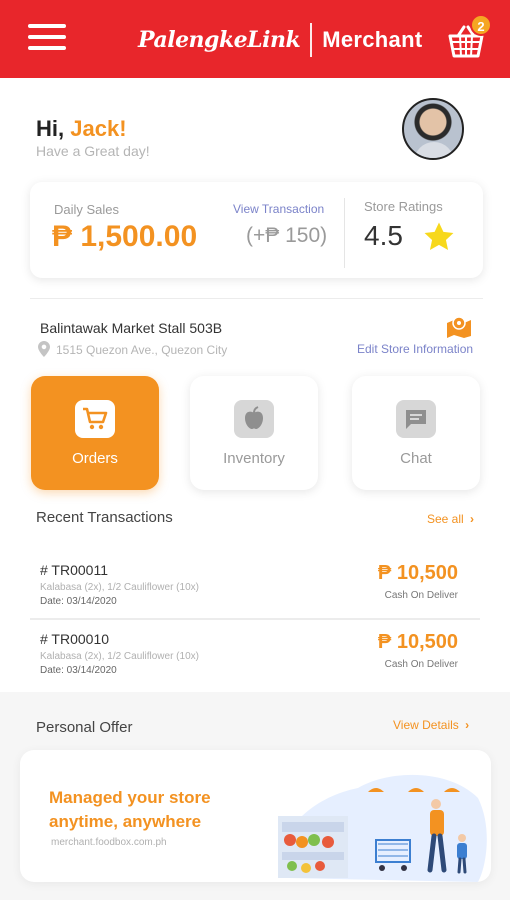 Image resolution: width=510 pixels, height=900 pixels. I want to click on greeting-heading: Hi, Jack!, so click(81, 129).